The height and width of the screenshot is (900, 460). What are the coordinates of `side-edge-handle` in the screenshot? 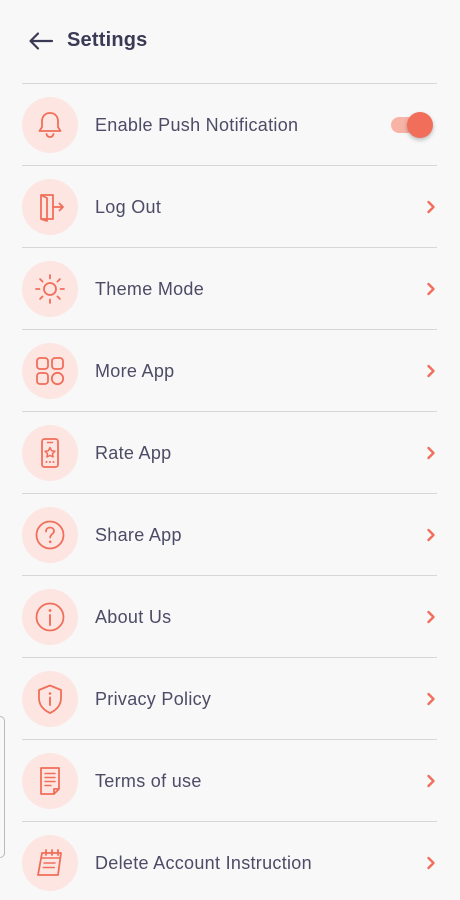 It's located at (2, 787).